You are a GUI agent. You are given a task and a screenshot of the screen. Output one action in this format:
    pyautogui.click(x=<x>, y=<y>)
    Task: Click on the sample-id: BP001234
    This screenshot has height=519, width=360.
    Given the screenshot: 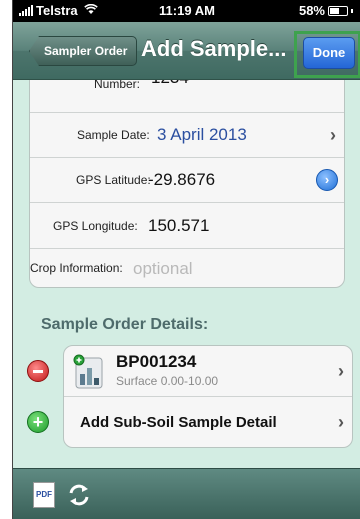 What is the action you would take?
    pyautogui.click(x=156, y=361)
    